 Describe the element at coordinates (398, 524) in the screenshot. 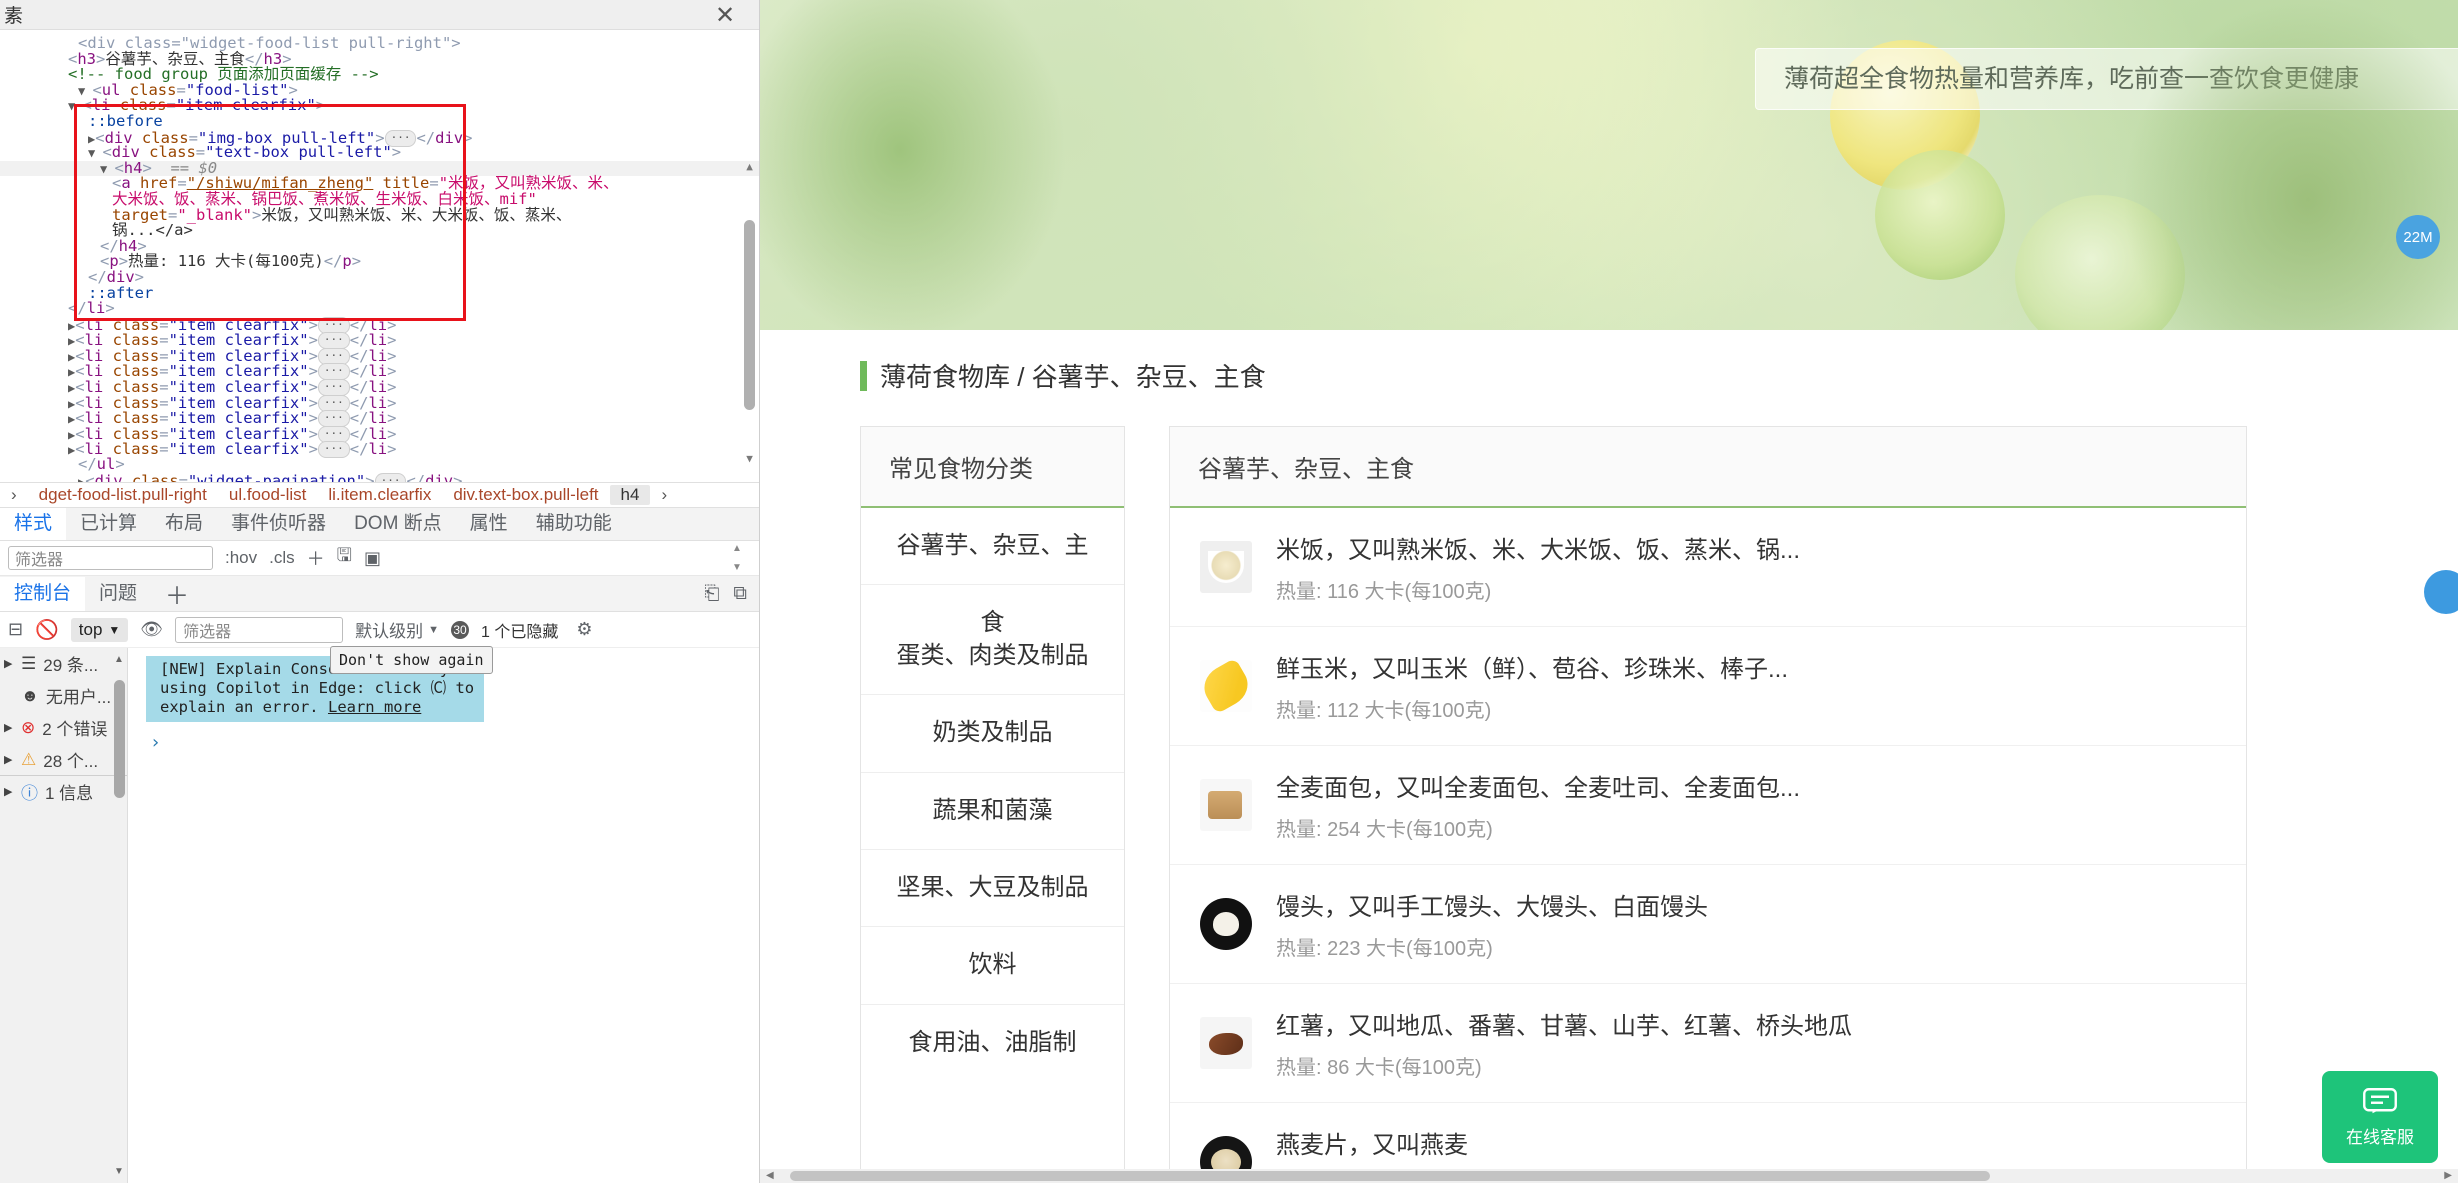

I see `tab-dom-breakpoints: DOM 断点` at that location.